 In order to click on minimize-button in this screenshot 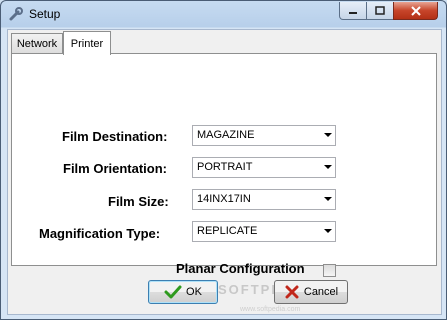, I will do `click(353, 11)`.